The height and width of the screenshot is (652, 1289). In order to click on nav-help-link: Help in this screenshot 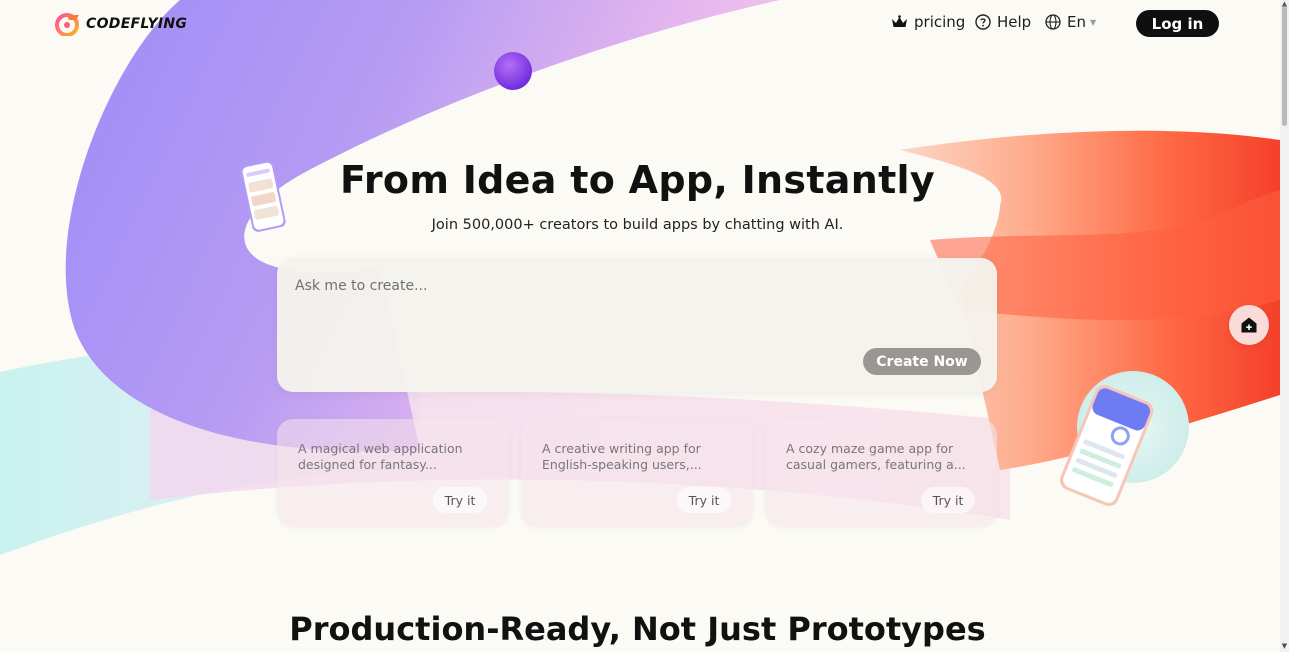, I will do `click(1003, 22)`.